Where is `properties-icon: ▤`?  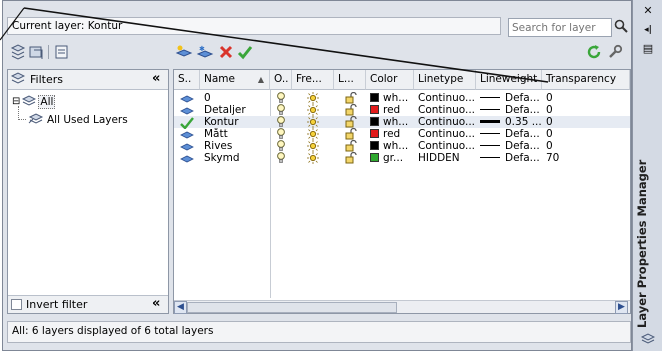
properties-icon: ▤ is located at coordinates (648, 49).